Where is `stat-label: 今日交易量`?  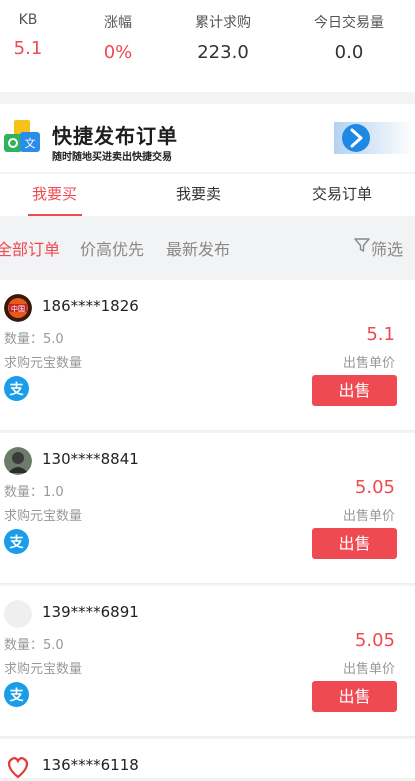 stat-label: 今日交易量 is located at coordinates (349, 23).